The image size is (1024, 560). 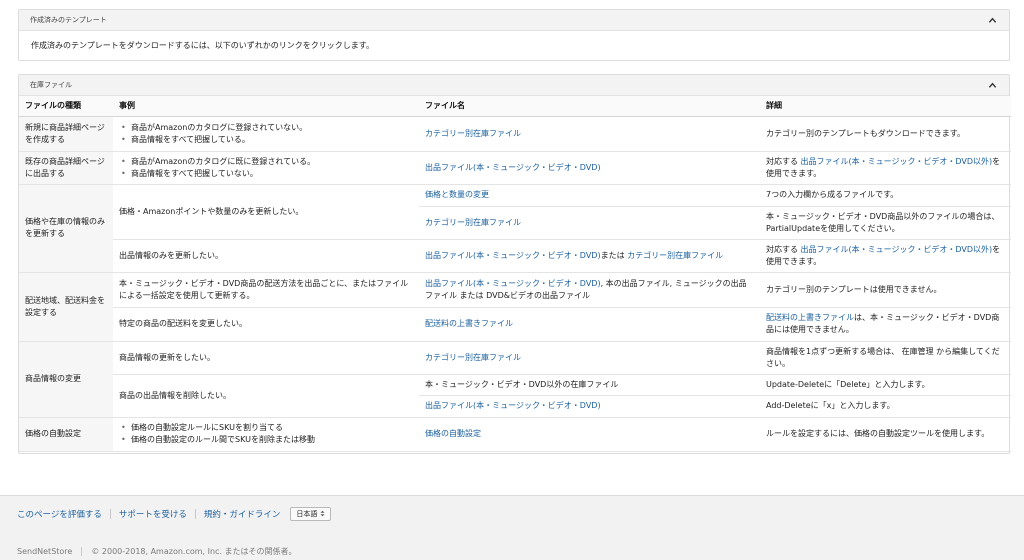 What do you see at coordinates (885, 385) in the screenshot?
I see `details-cell: Update-Deleteに「Delete」と入力します。` at bounding box center [885, 385].